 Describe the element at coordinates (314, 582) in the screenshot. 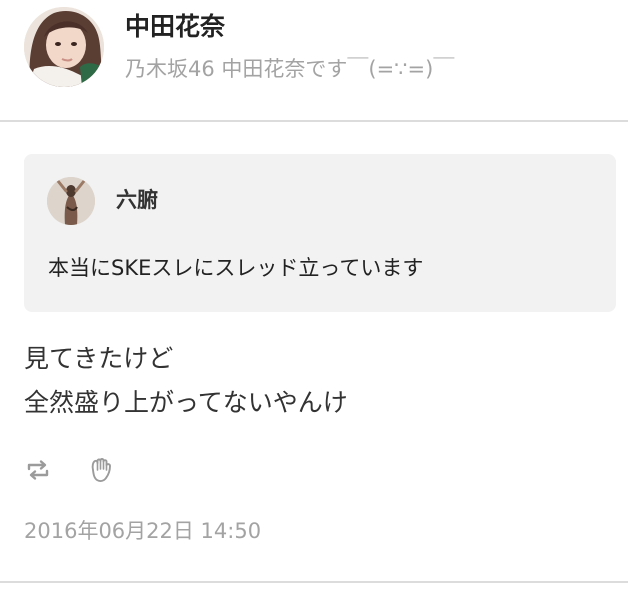

I see `footer-divider` at that location.